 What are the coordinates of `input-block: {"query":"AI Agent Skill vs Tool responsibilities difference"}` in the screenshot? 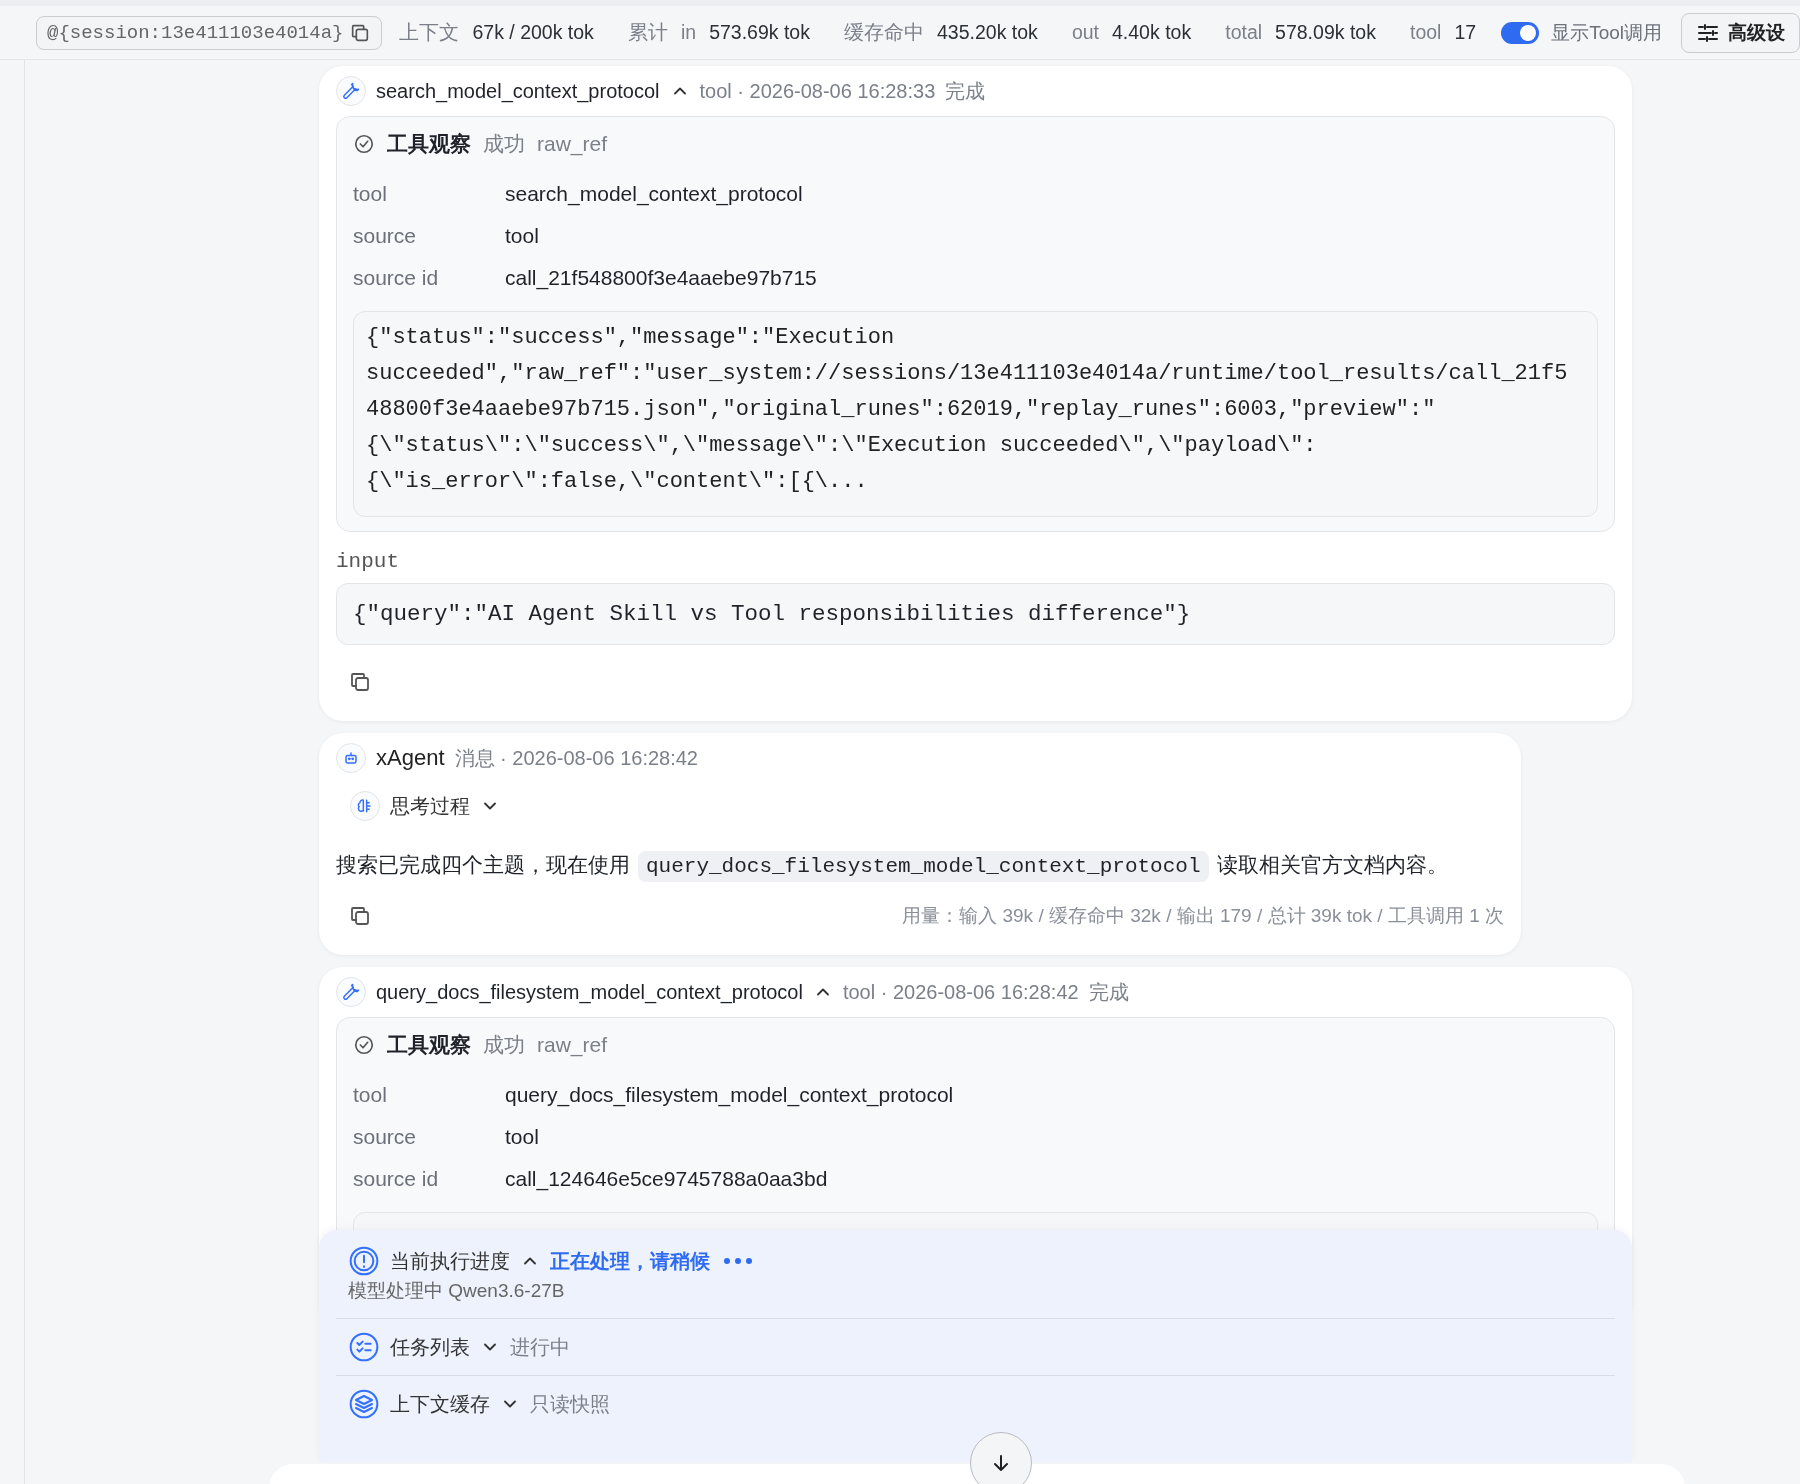 It's located at (975, 614).